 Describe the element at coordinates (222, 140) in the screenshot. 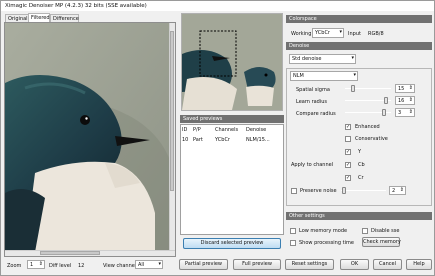

I see `cell-channels: YCbCr` at that location.